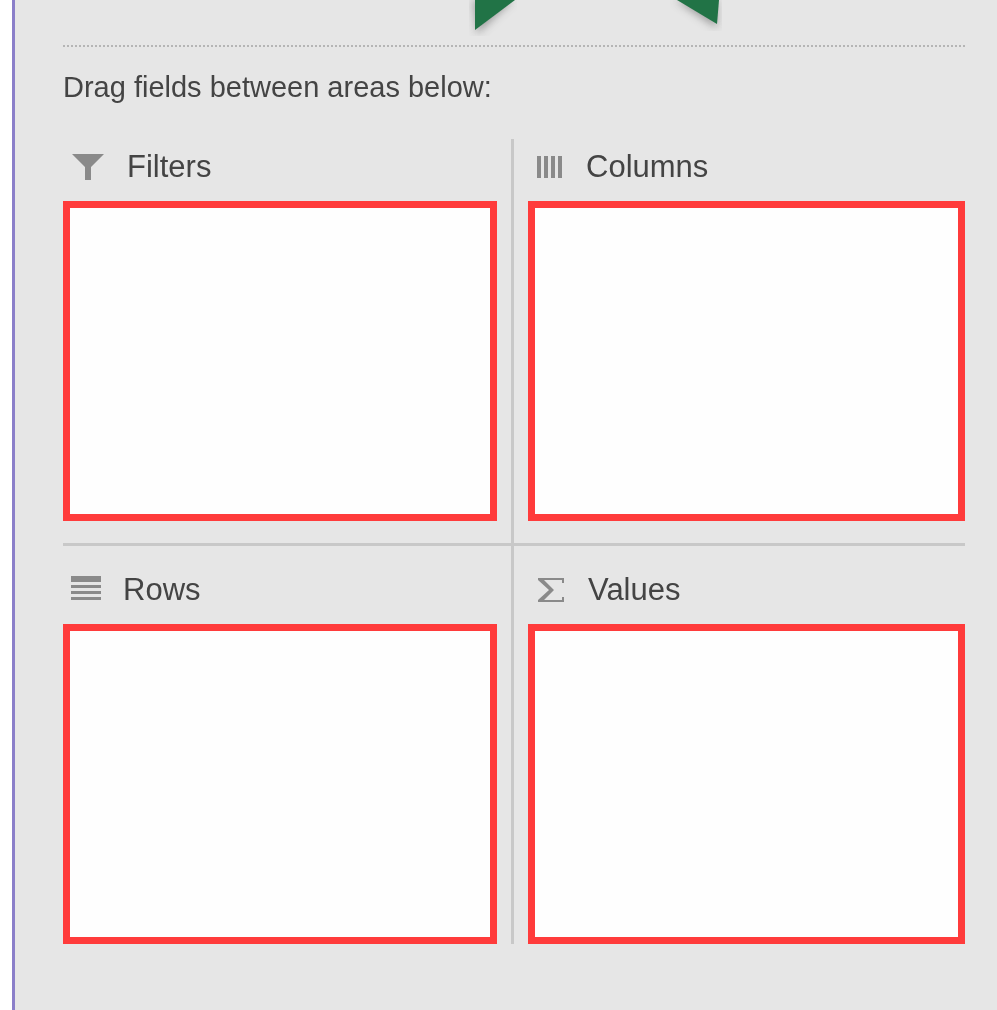  What do you see at coordinates (88, 167) in the screenshot?
I see `filter-icon` at bounding box center [88, 167].